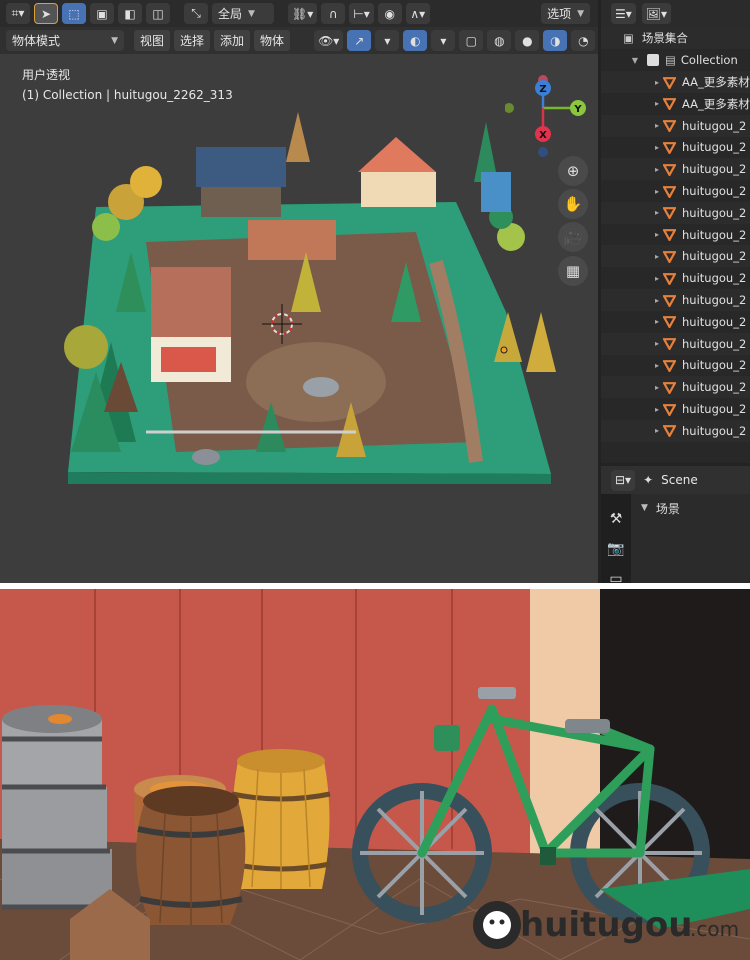 This screenshot has height=960, width=750. I want to click on link-icon: ⛓▾, so click(303, 13).